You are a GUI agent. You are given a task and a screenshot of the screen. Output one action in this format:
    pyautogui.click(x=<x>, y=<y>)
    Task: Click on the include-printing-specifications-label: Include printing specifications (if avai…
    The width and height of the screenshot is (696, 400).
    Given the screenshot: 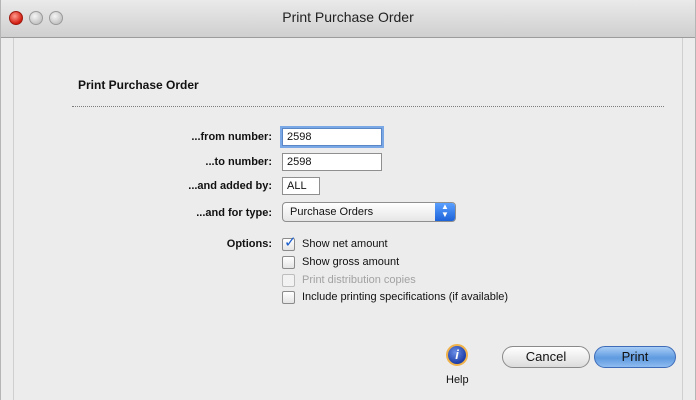 What is the action you would take?
    pyautogui.click(x=405, y=297)
    